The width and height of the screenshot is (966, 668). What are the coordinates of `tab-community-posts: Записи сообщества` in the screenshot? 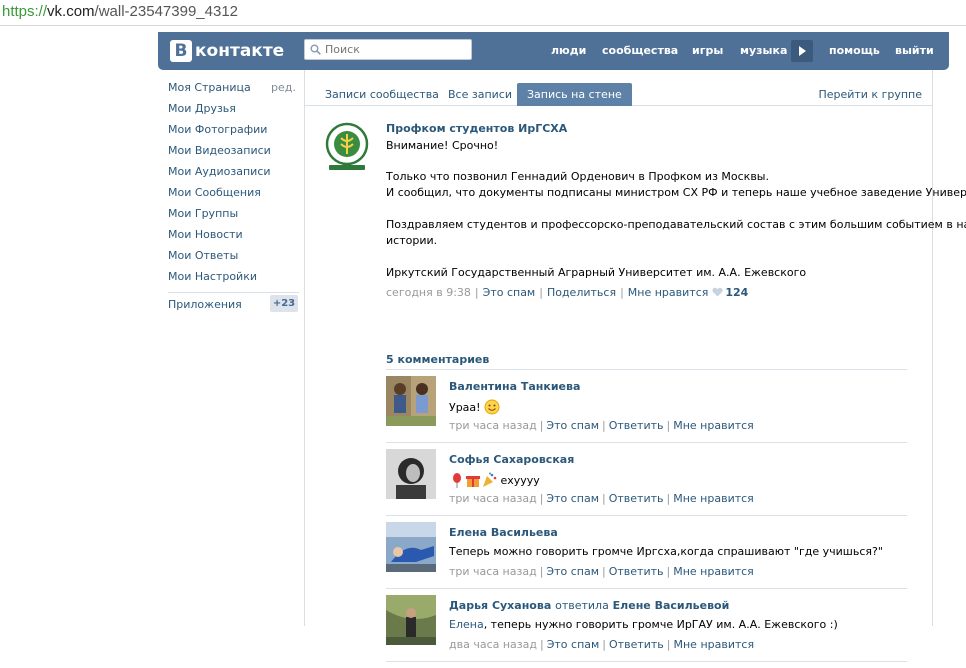 It's located at (382, 94).